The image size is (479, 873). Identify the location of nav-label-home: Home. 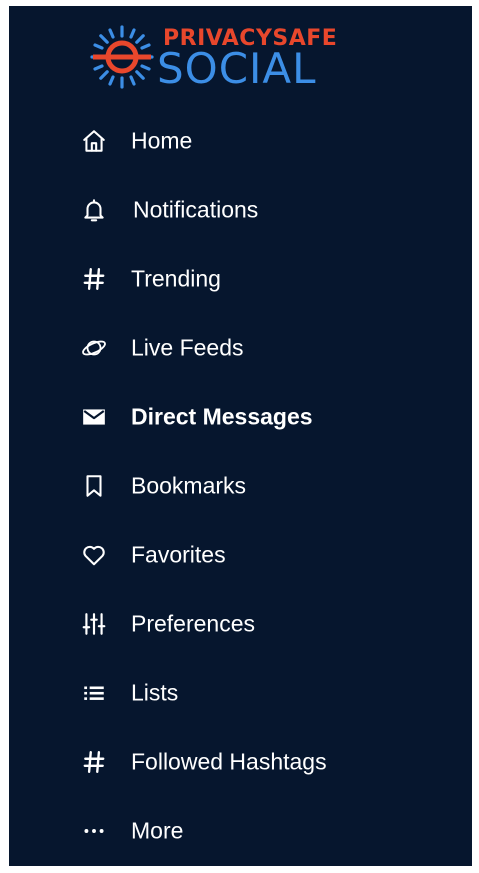
(162, 140).